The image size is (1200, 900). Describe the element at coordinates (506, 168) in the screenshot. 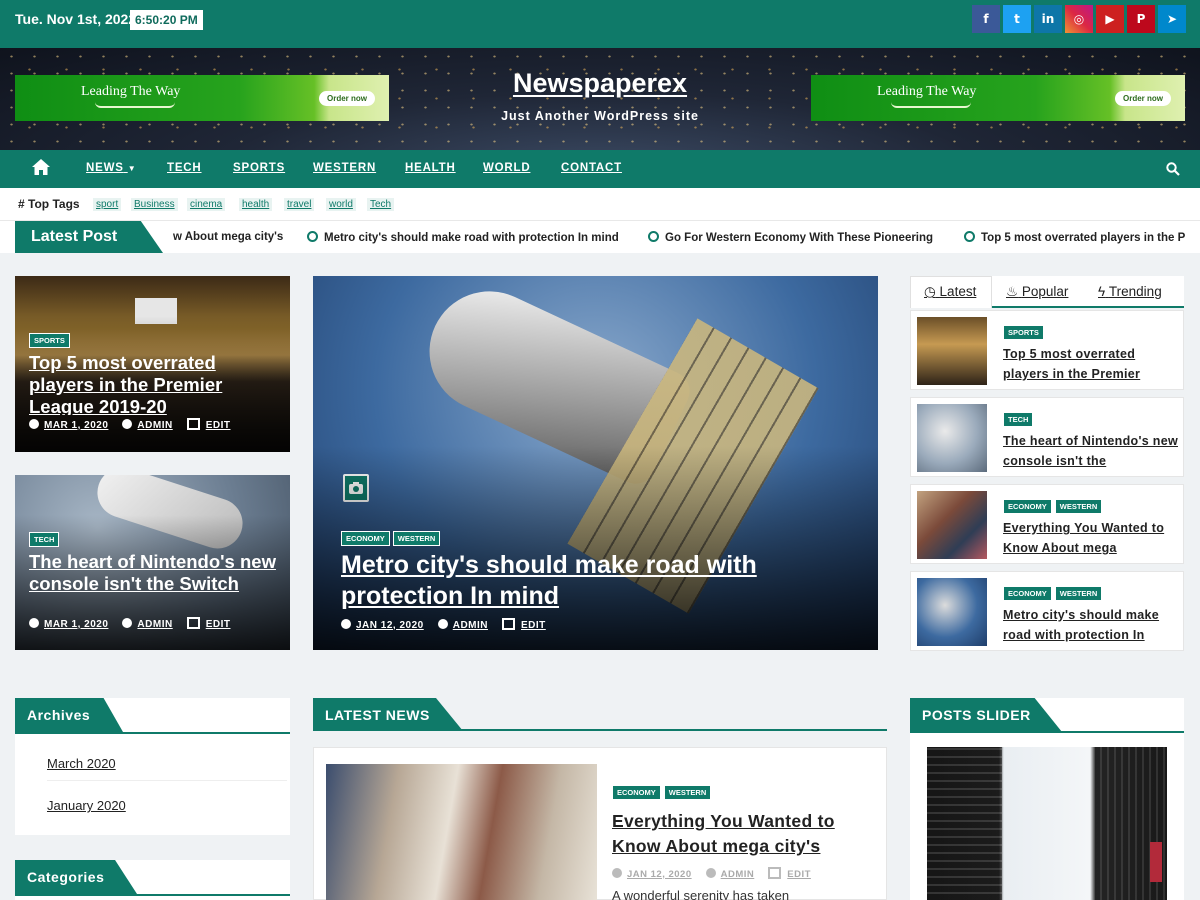

I see `nav-item-world: WORLD` at that location.